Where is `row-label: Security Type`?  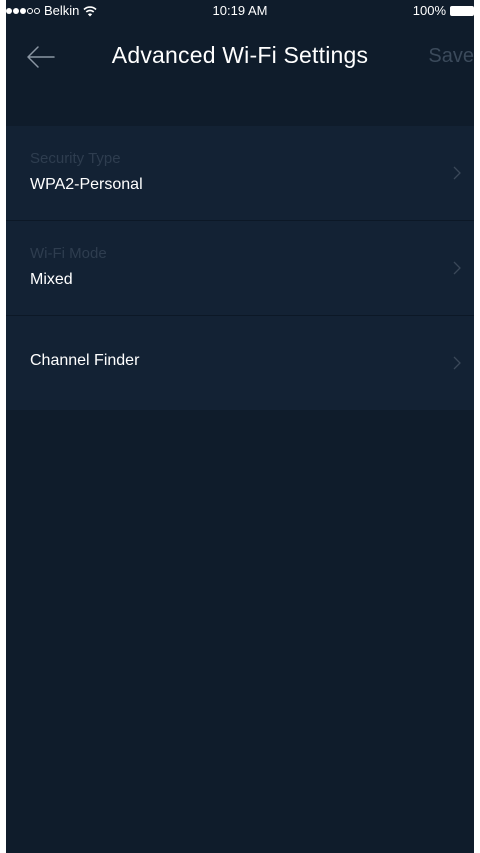 row-label: Security Type is located at coordinates (75, 158).